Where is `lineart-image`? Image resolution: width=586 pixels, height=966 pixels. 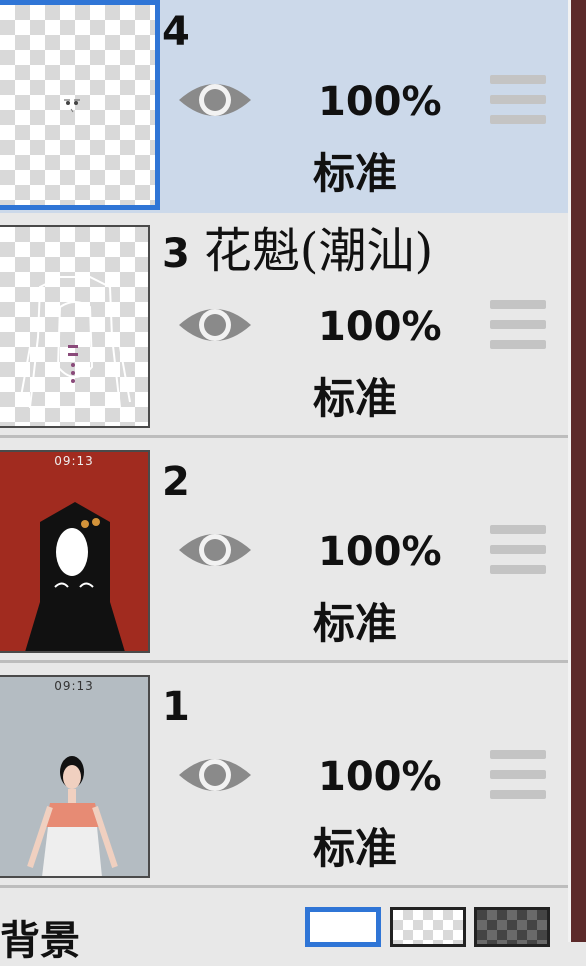
lineart-image is located at coordinates (75, 342).